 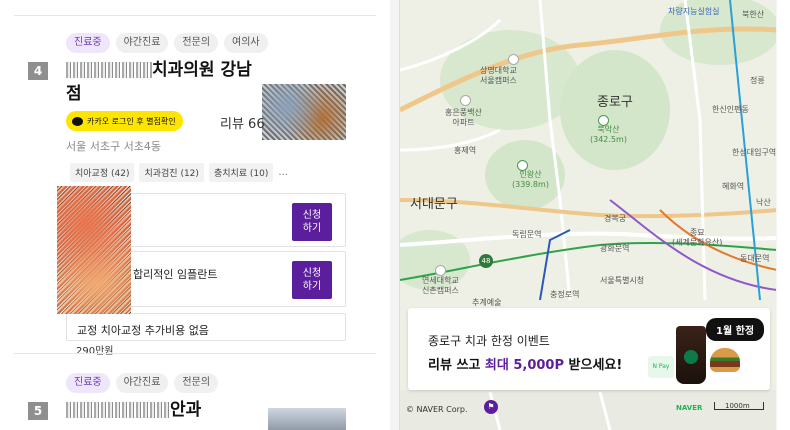 I want to click on review-count: 리뷰 66, so click(x=242, y=122).